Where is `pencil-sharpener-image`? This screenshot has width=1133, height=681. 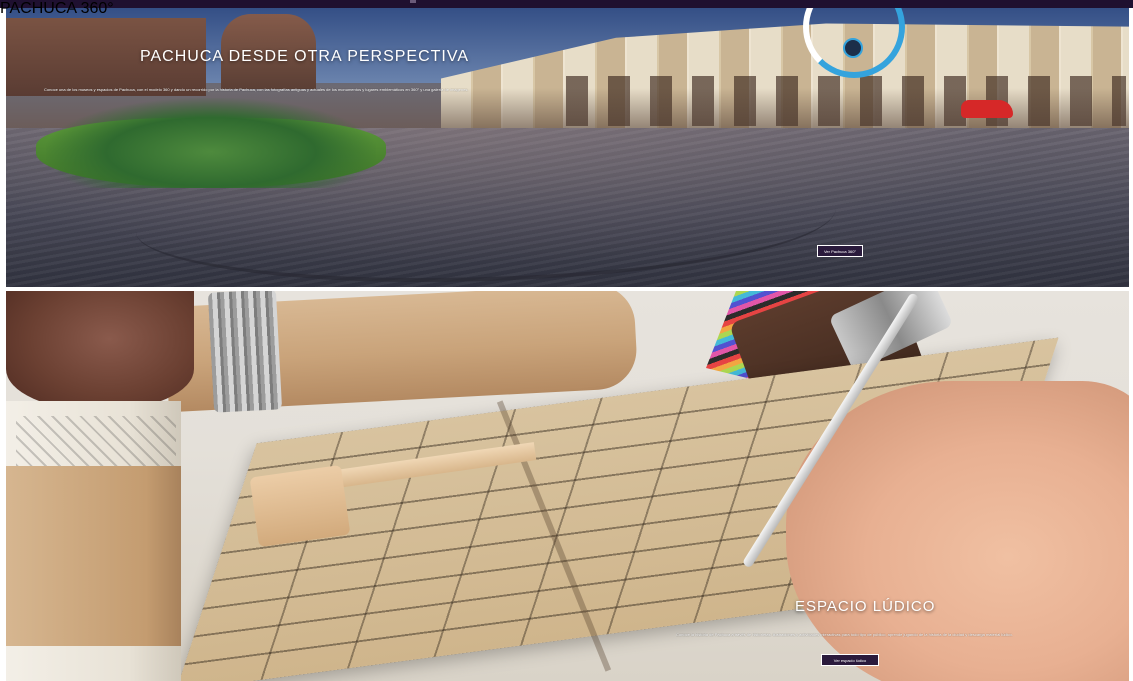
pencil-sharpener-image is located at coordinates (300, 506).